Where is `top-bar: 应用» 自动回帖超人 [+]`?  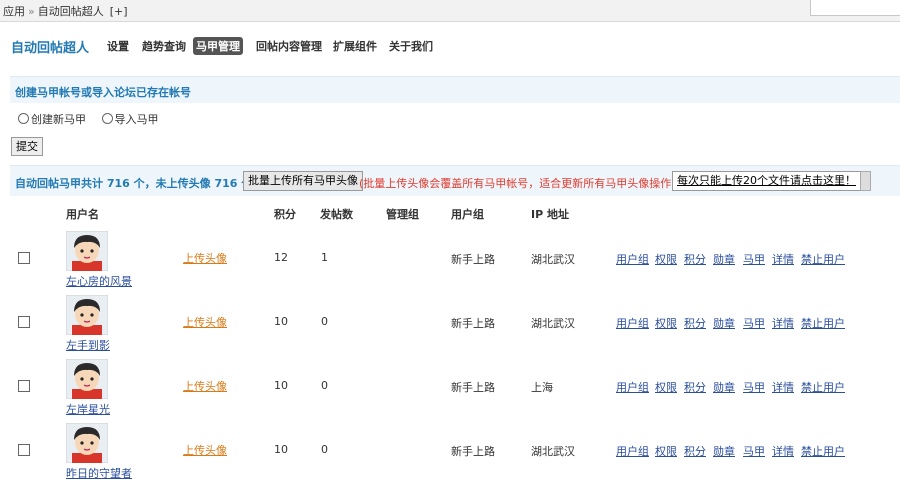 top-bar: 应用» 自动回帖超人 [+] is located at coordinates (450, 11).